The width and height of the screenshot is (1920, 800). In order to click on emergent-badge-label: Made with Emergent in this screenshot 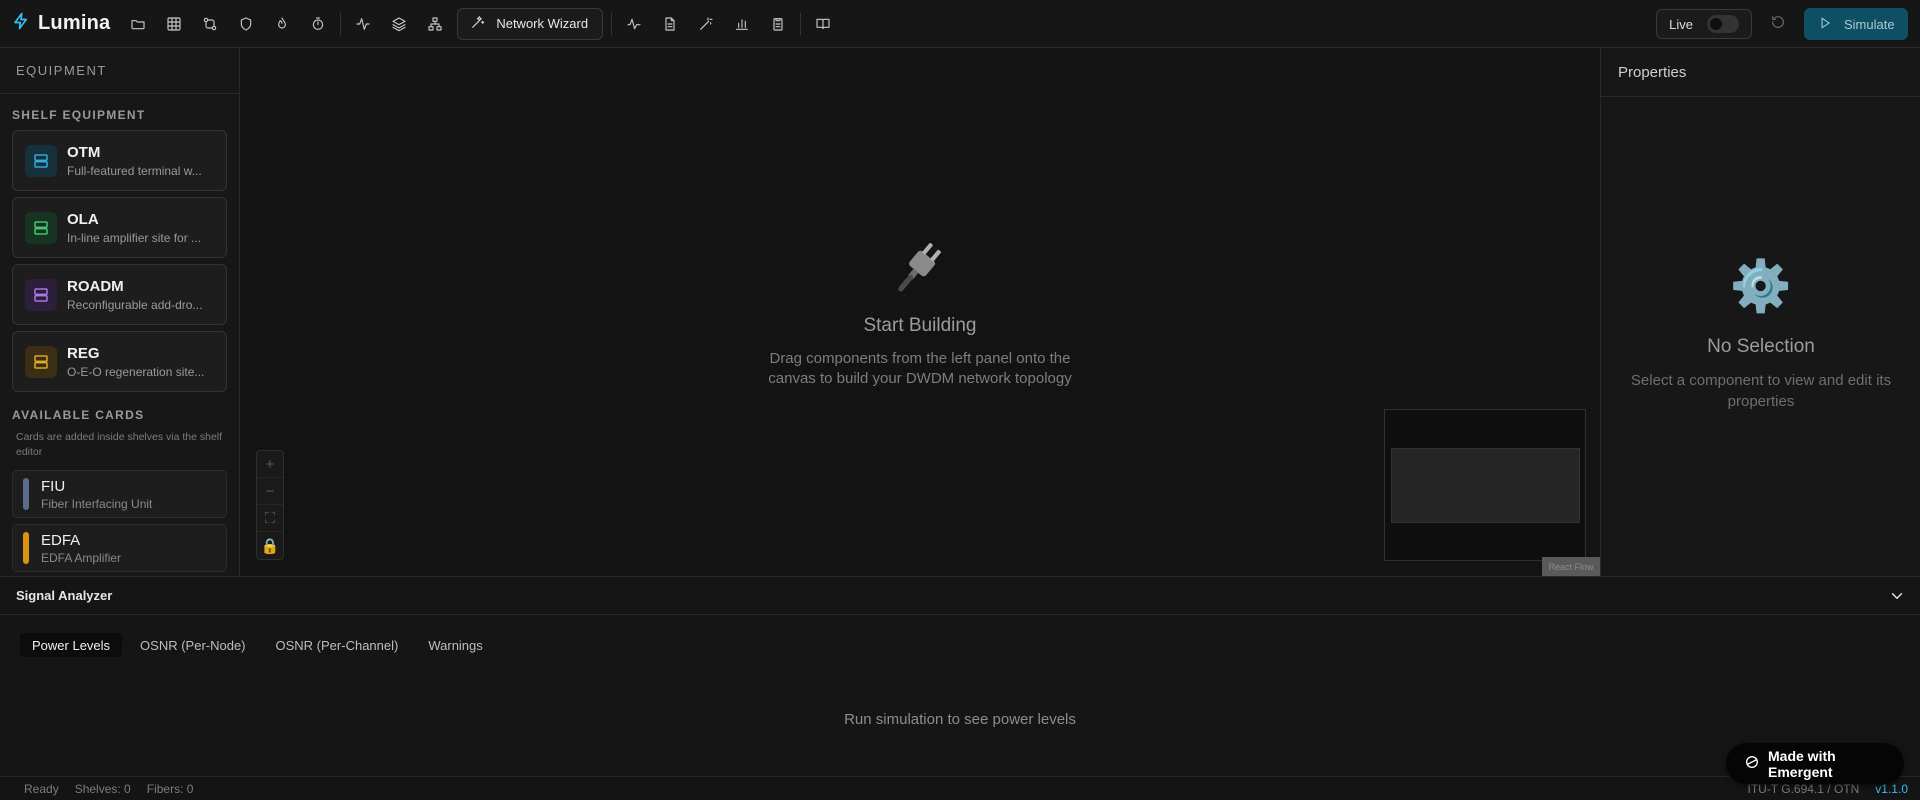, I will do `click(1802, 763)`.